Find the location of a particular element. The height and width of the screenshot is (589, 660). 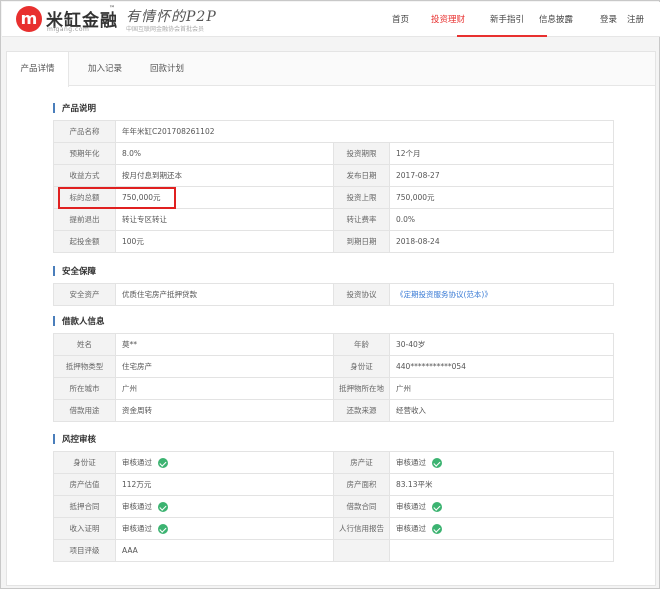

table-row: 抵押物类型 住宅房产 身份证 440***********054 is located at coordinates (333, 366).